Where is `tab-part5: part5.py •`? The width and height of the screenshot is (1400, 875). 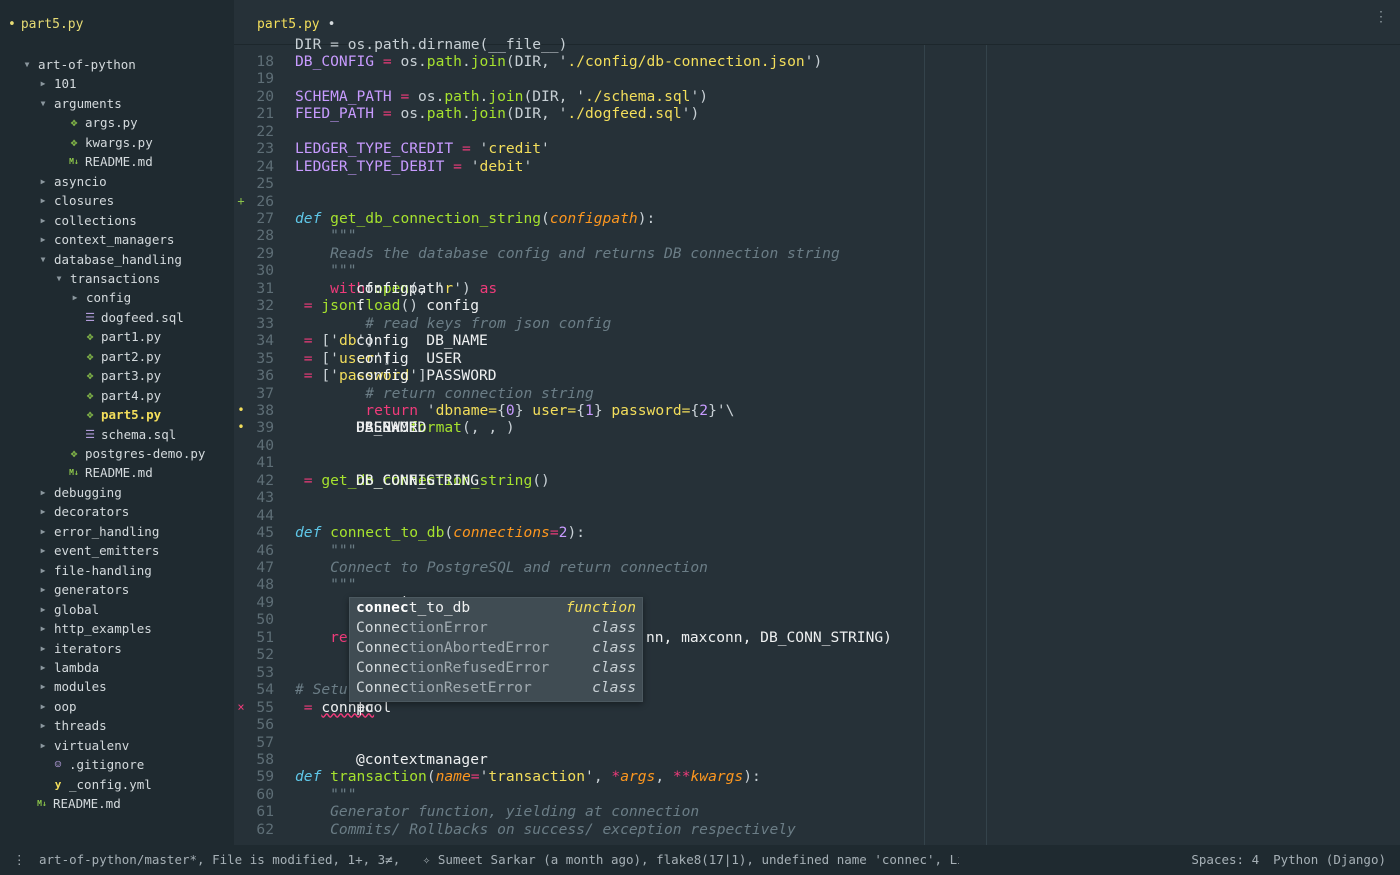 tab-part5: part5.py • is located at coordinates (296, 24).